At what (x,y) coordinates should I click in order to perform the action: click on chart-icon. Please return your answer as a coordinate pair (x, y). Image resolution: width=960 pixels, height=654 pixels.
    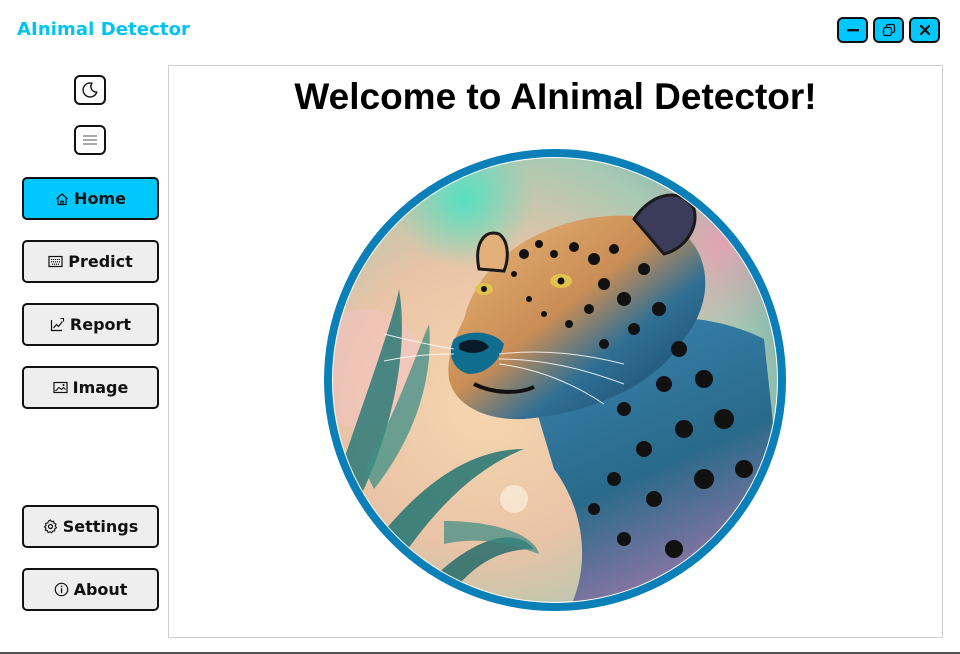
    Looking at the image, I should click on (57, 324).